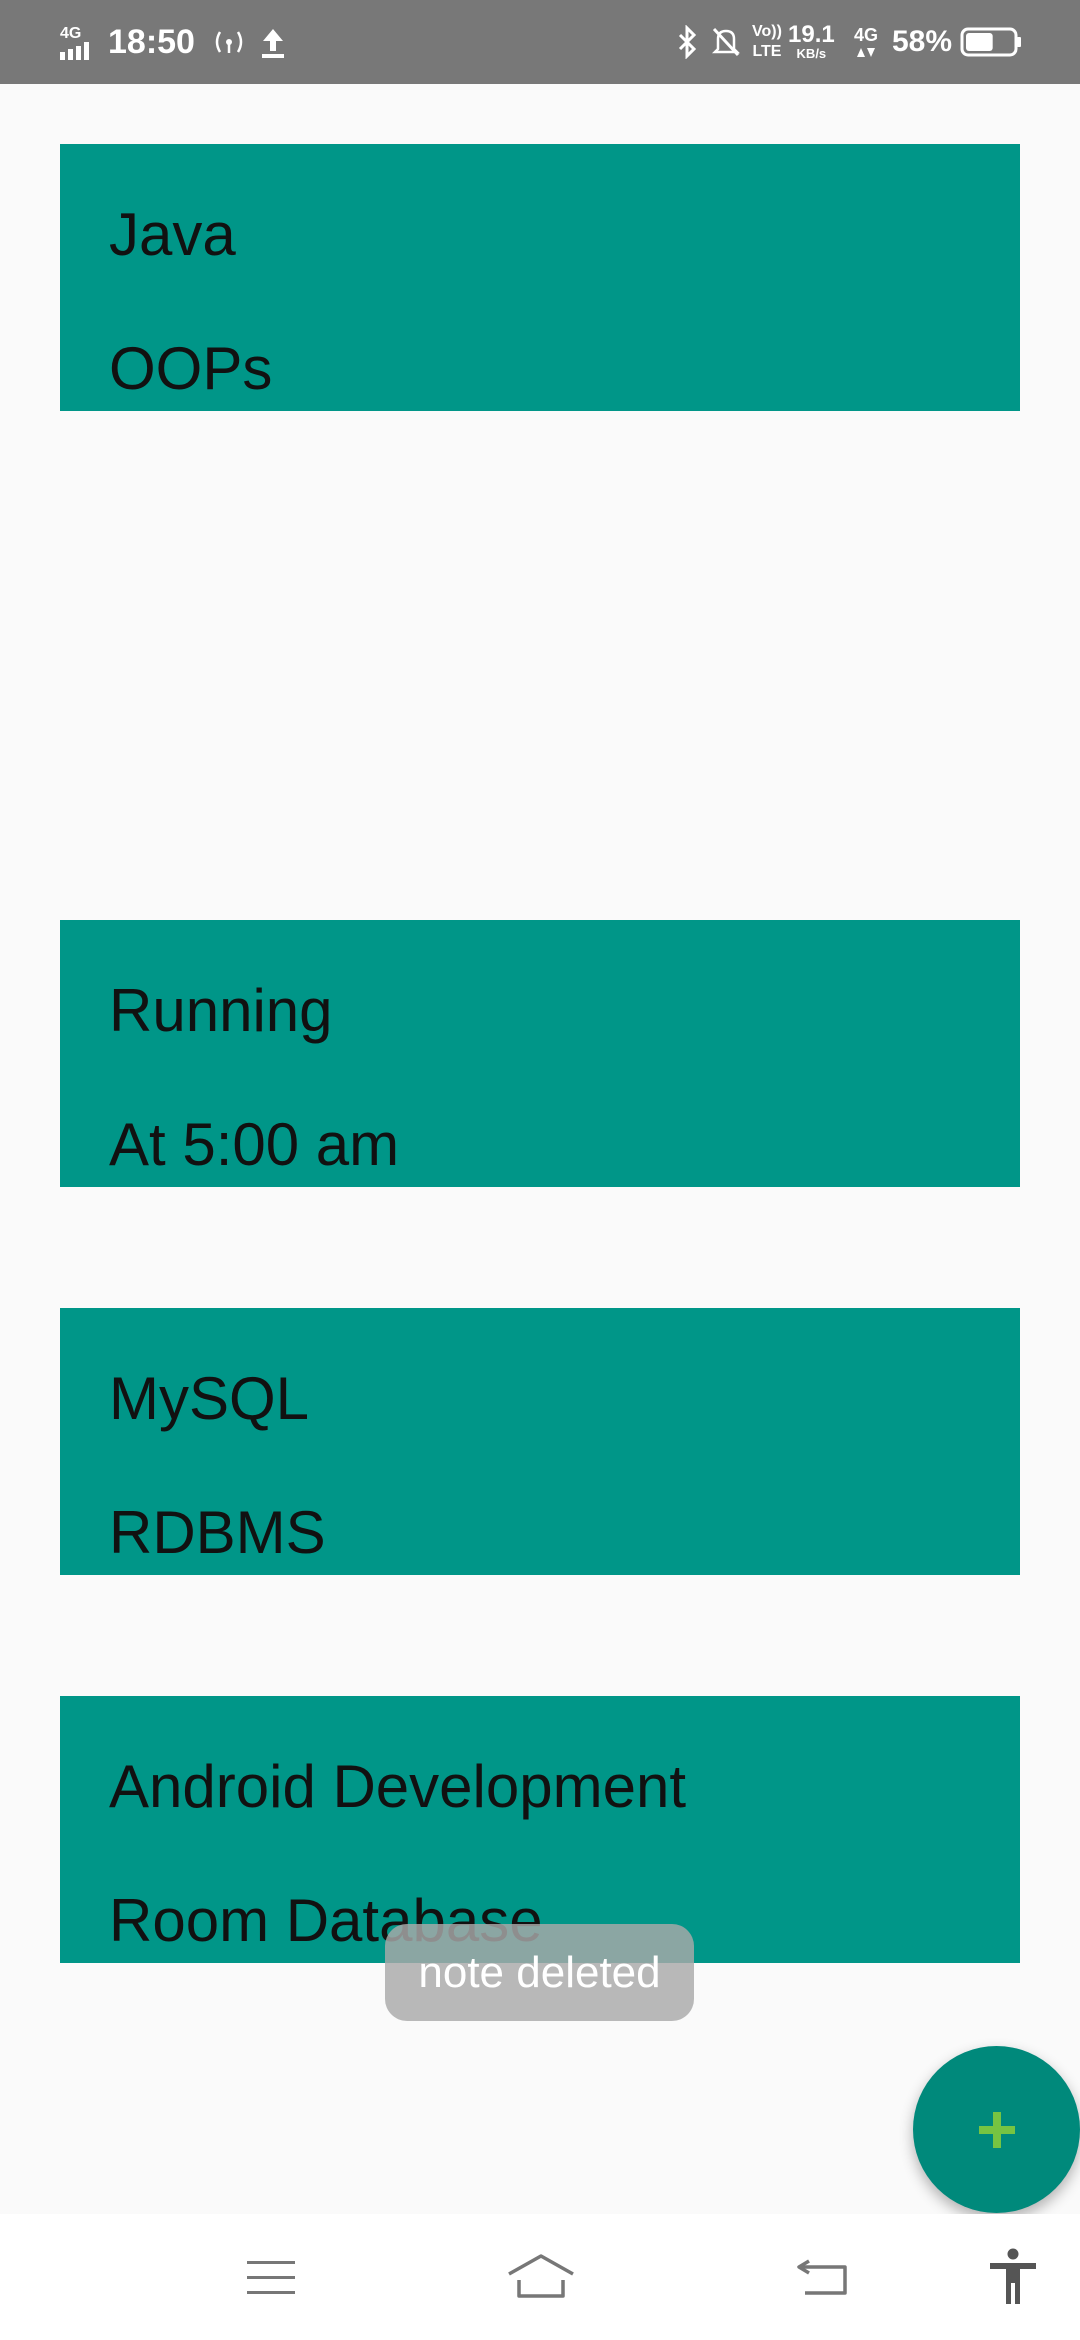  I want to click on mute-icon, so click(726, 42).